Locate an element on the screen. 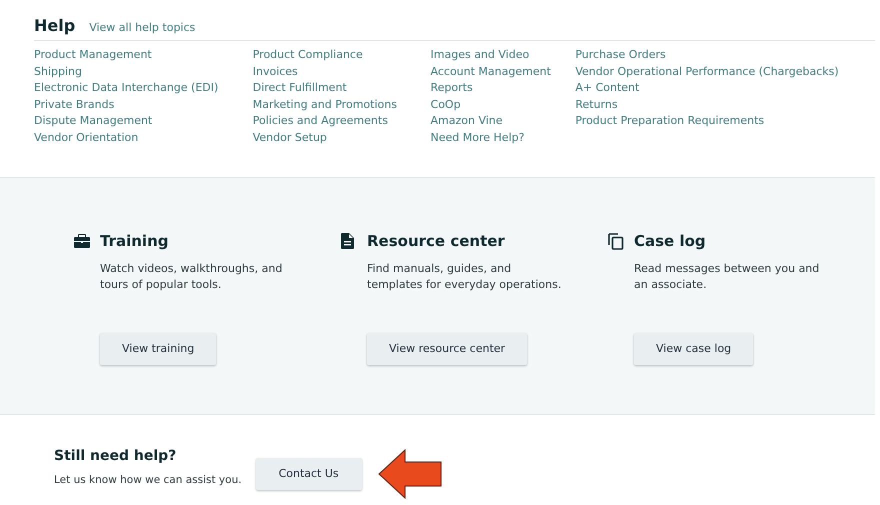  help-topic-link: Dispute Management is located at coordinates (143, 121).